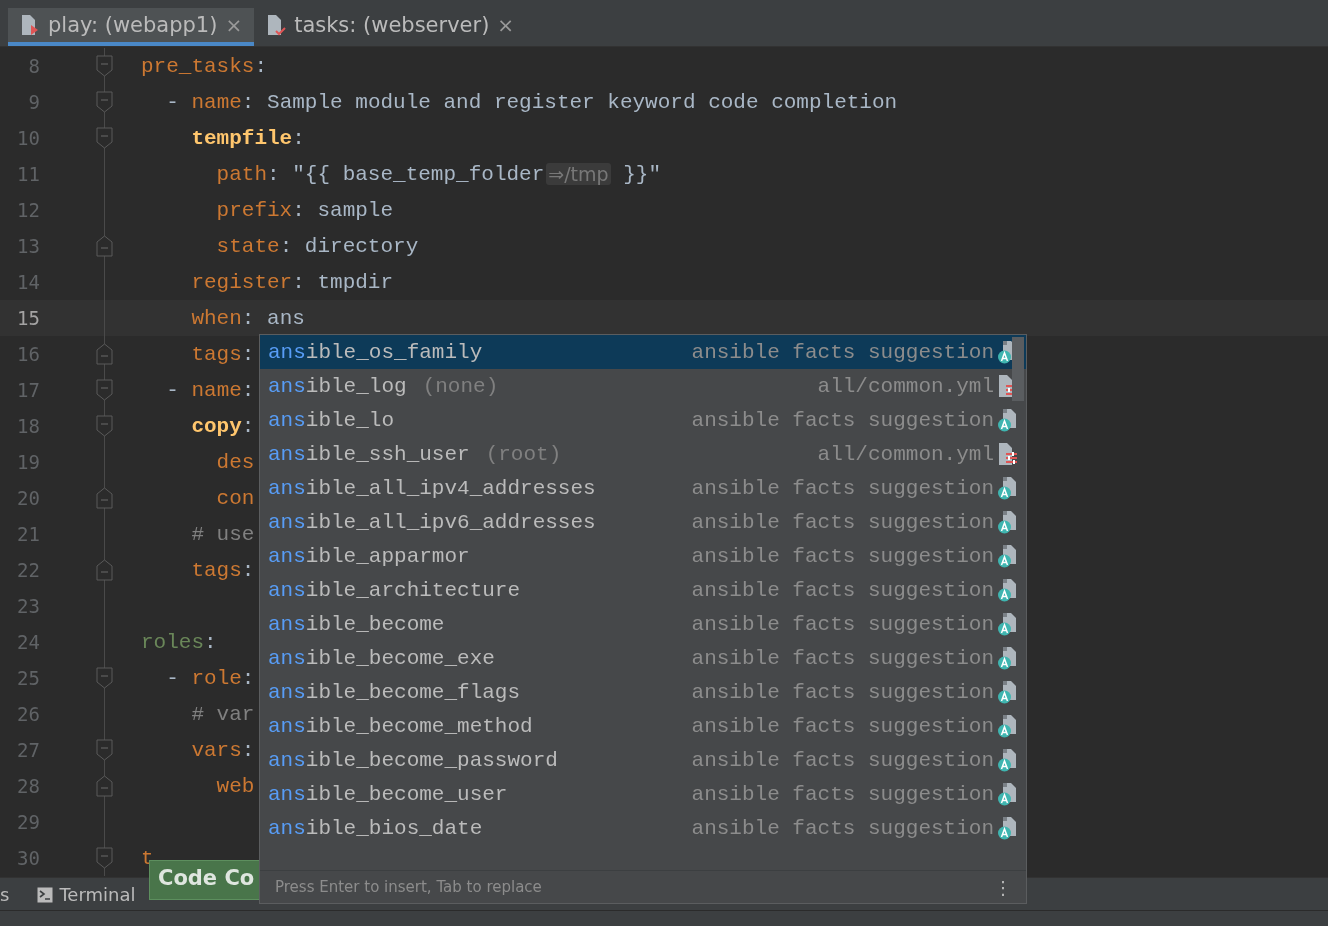  What do you see at coordinates (643, 726) in the screenshot?
I see `completion-item: ansible_become_method ansible facts suggestion` at bounding box center [643, 726].